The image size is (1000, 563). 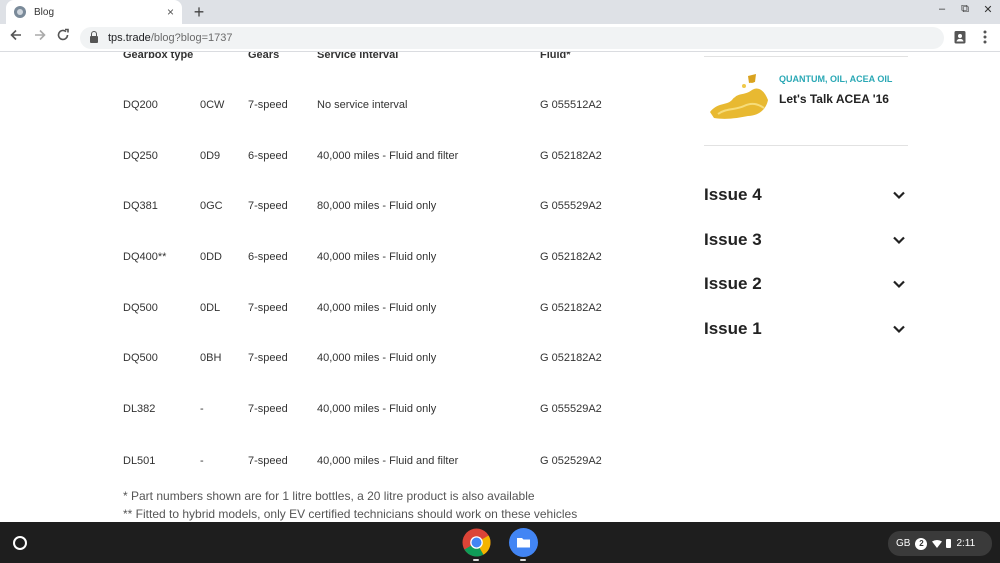 I want to click on wifi-icon, so click(x=937, y=543).